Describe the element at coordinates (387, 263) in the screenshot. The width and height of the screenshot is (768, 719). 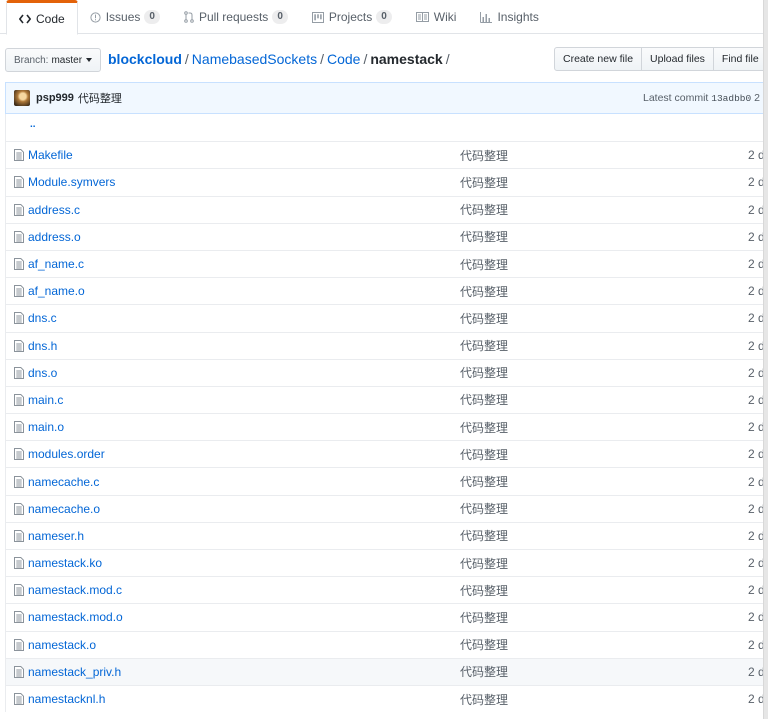
I see `file-row: af_name.c 代码整理 2 d` at that location.